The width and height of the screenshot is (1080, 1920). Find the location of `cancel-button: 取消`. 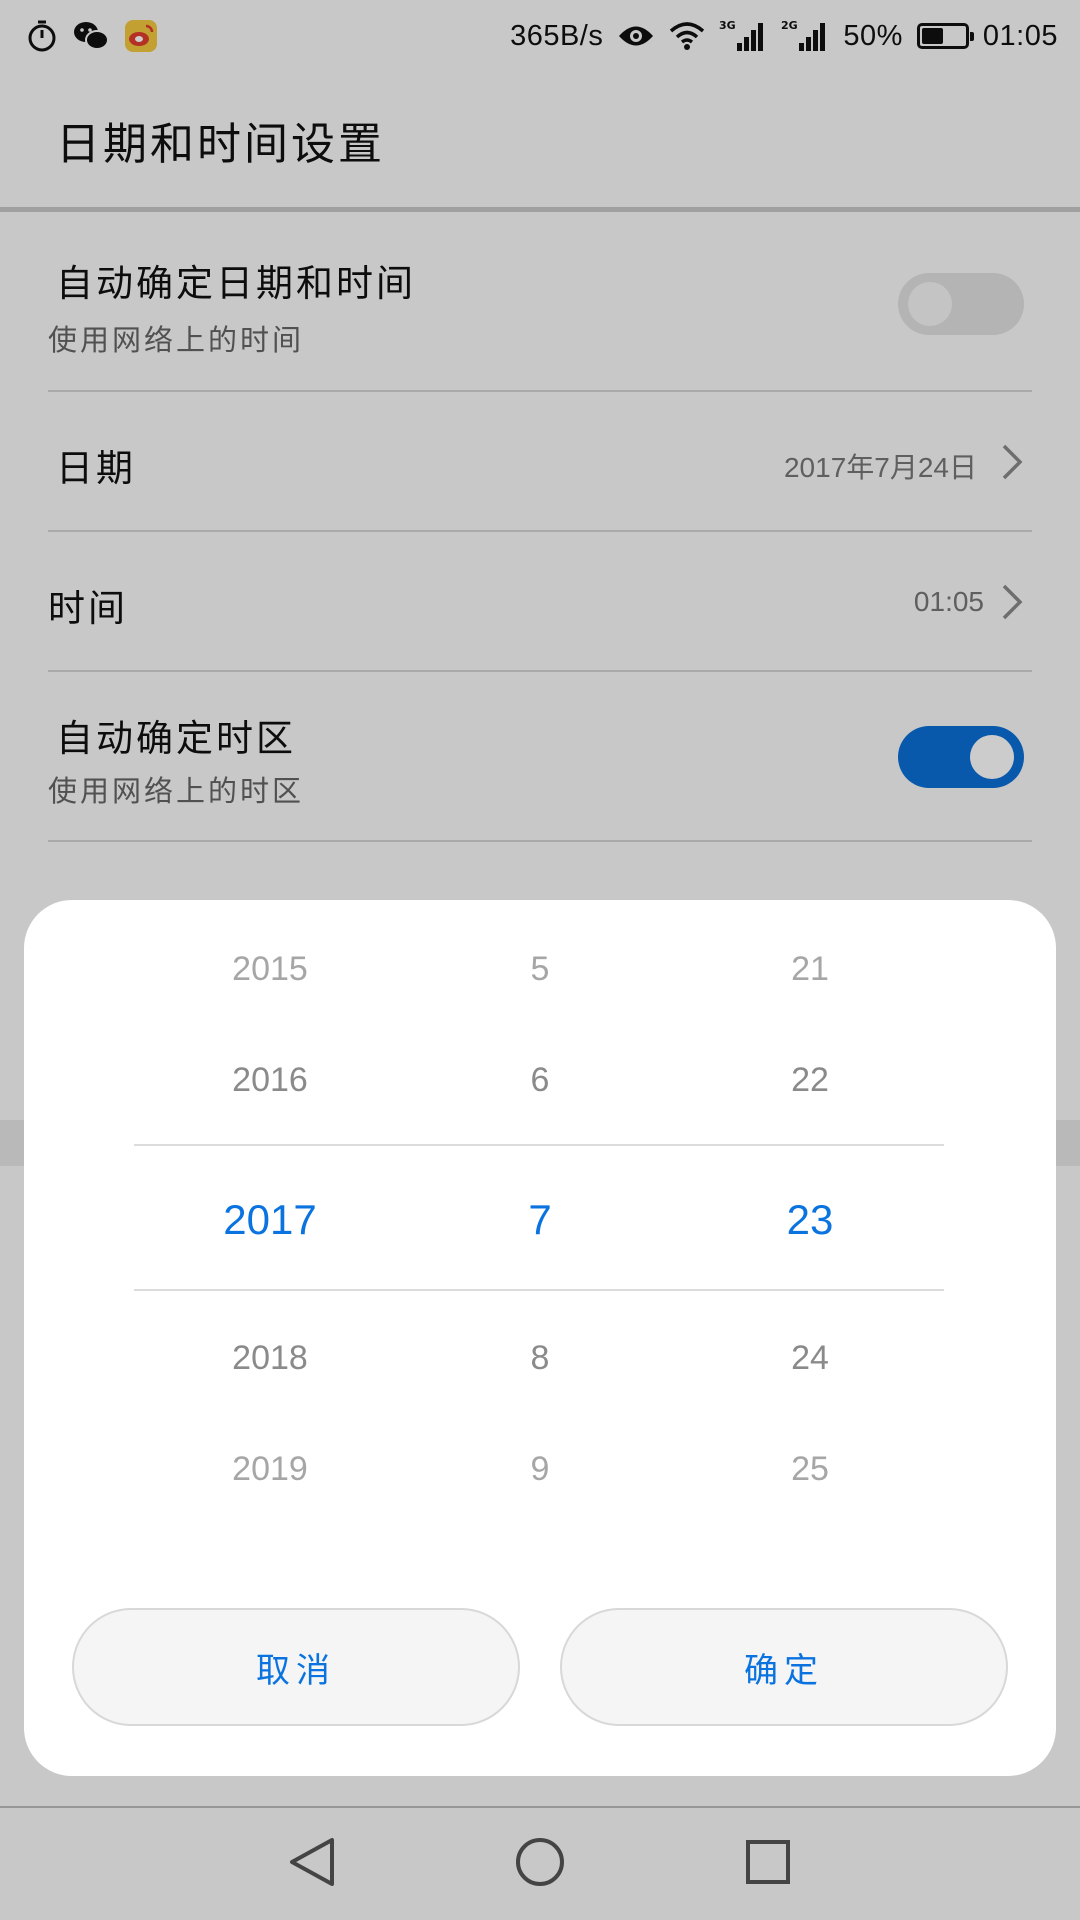

cancel-button: 取消 is located at coordinates (296, 1667).